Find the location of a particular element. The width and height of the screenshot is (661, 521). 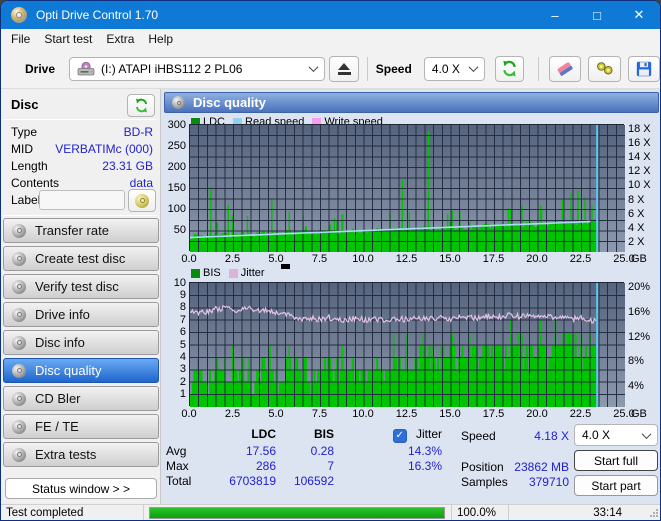

jitter-checkbox: ✓ is located at coordinates (399, 435).